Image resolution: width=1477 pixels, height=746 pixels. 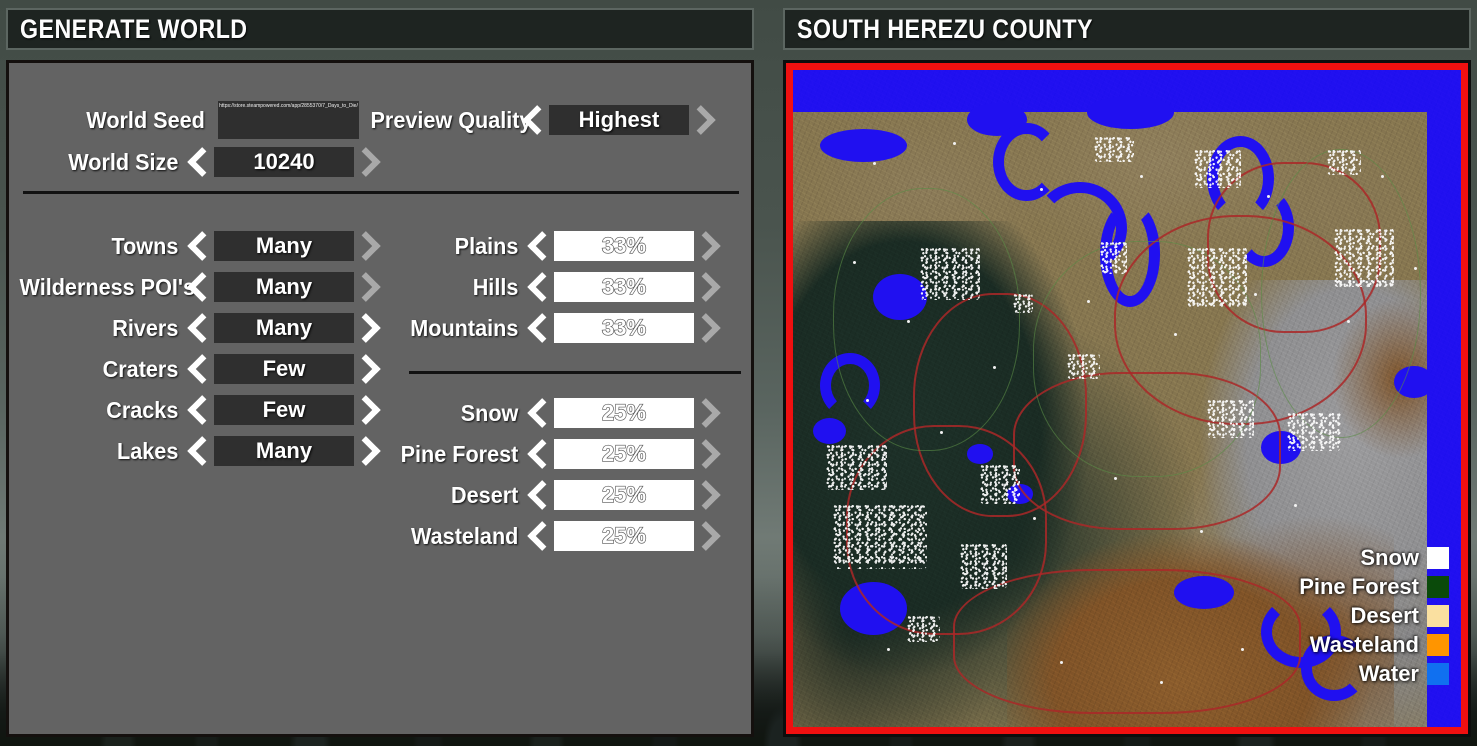 What do you see at coordinates (123, 161) in the screenshot?
I see `world-size-label: World Size` at bounding box center [123, 161].